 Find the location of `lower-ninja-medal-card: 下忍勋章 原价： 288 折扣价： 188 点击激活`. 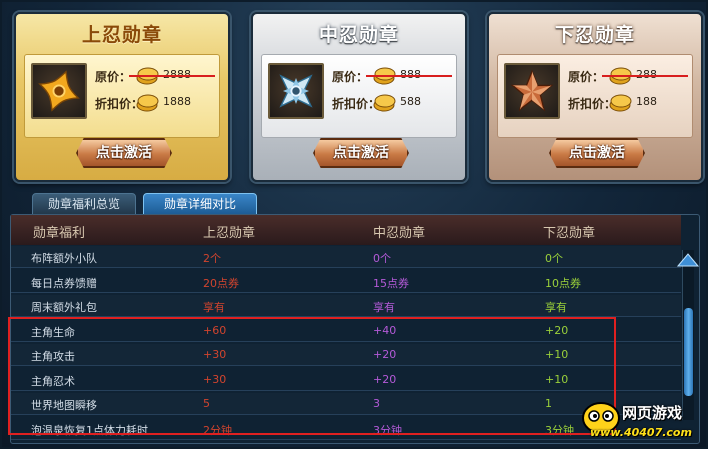

lower-ninja-medal-card: 下忍勋章 原价： 288 折扣价： 188 点击激活 is located at coordinates (595, 97).